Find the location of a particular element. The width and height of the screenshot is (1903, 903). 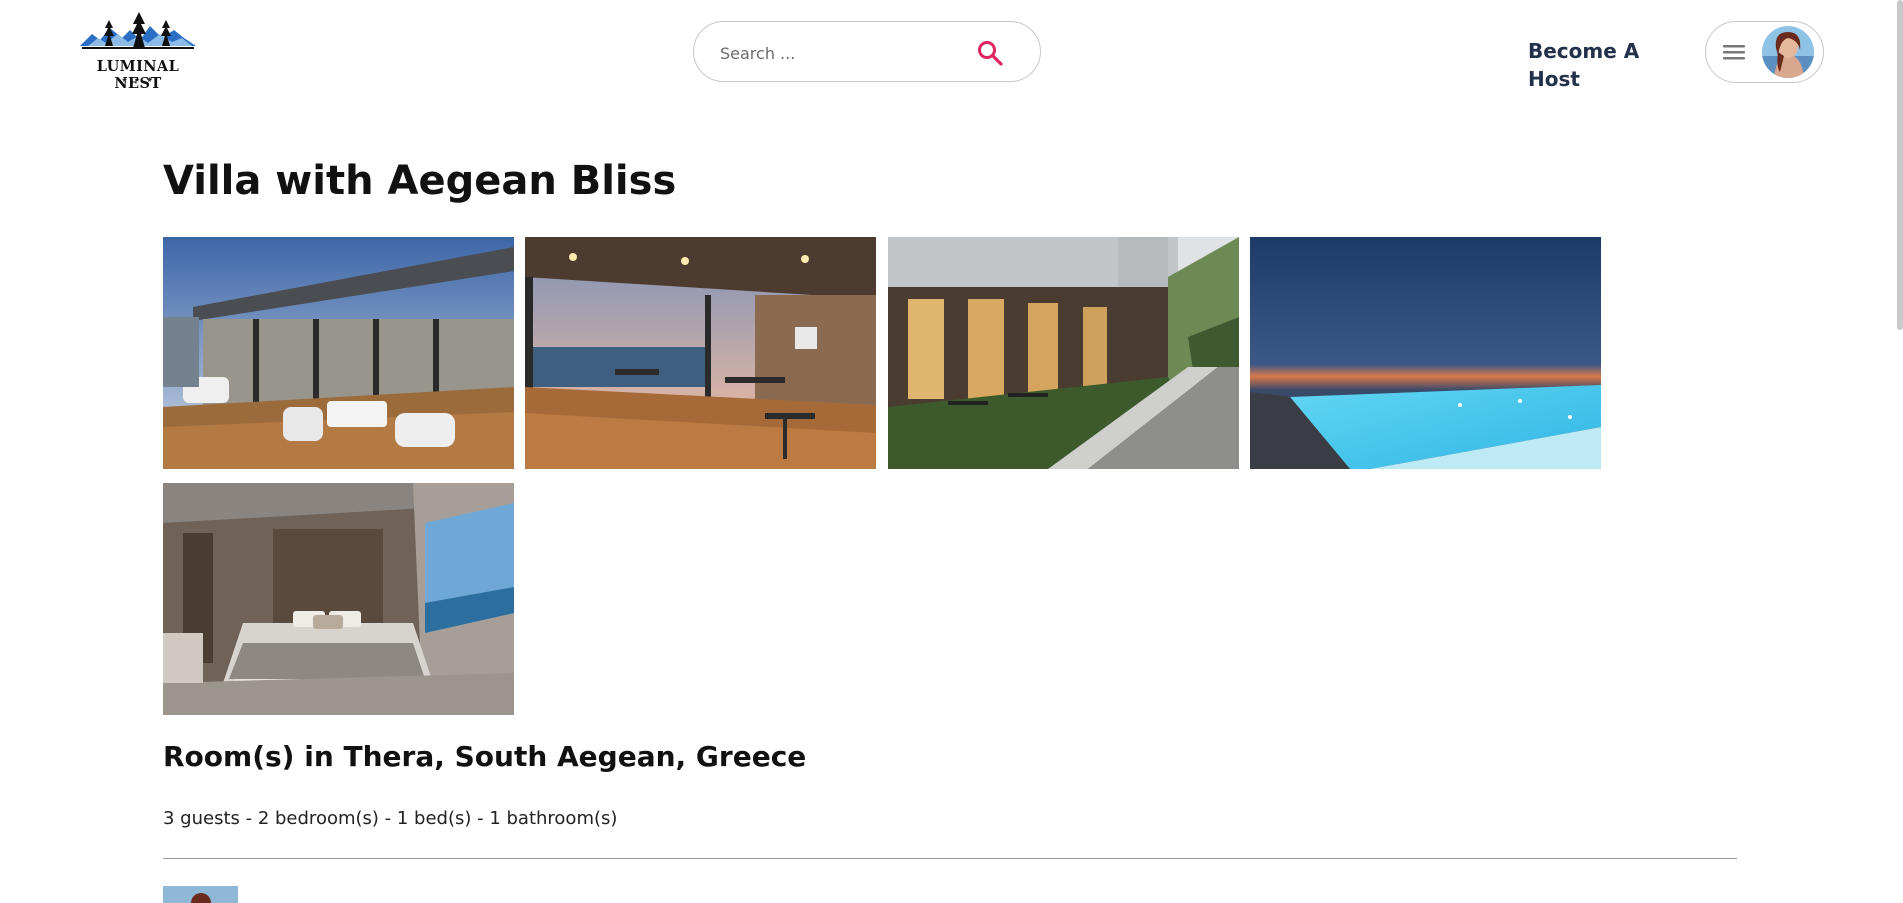

user-avatar is located at coordinates (1788, 52).